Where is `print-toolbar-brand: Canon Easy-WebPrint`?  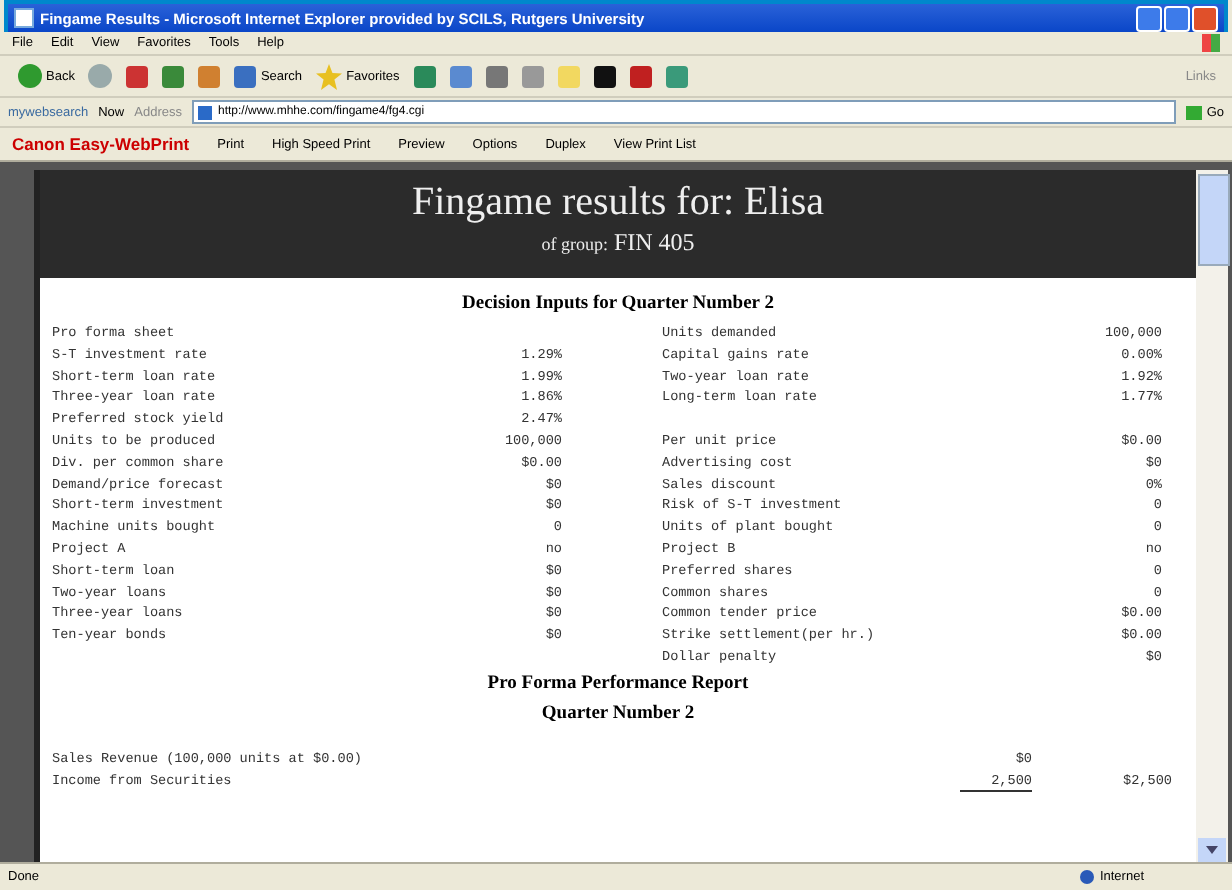 print-toolbar-brand: Canon Easy-WebPrint is located at coordinates (101, 144).